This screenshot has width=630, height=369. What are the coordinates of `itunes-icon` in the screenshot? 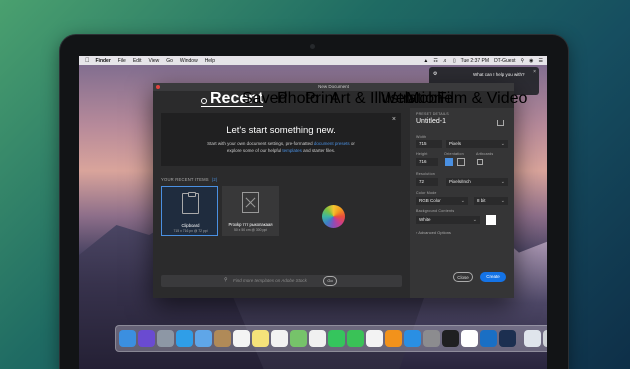 It's located at (374, 338).